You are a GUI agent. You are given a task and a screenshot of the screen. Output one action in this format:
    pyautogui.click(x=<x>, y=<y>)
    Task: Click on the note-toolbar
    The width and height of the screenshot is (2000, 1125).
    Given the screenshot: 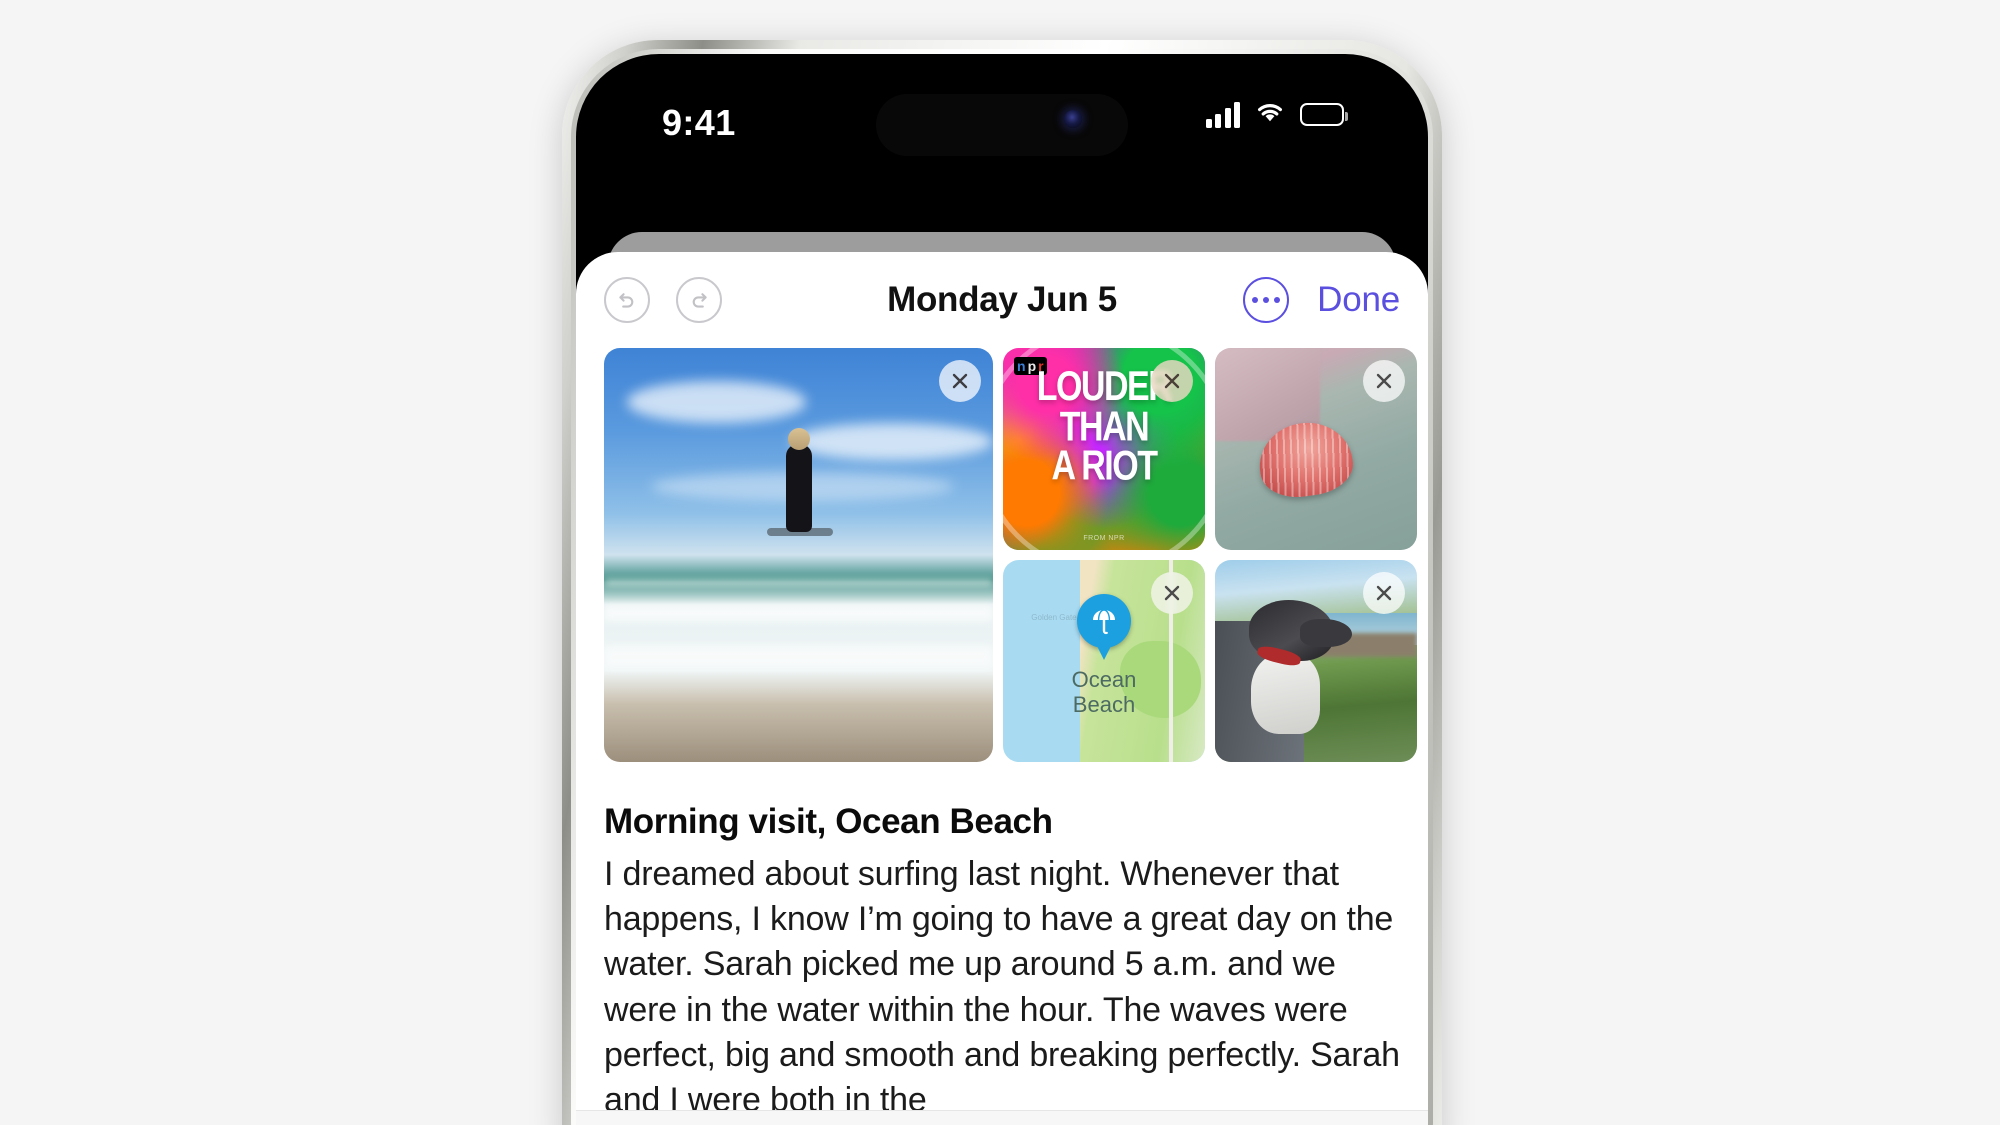 What is the action you would take?
    pyautogui.click(x=1002, y=1117)
    